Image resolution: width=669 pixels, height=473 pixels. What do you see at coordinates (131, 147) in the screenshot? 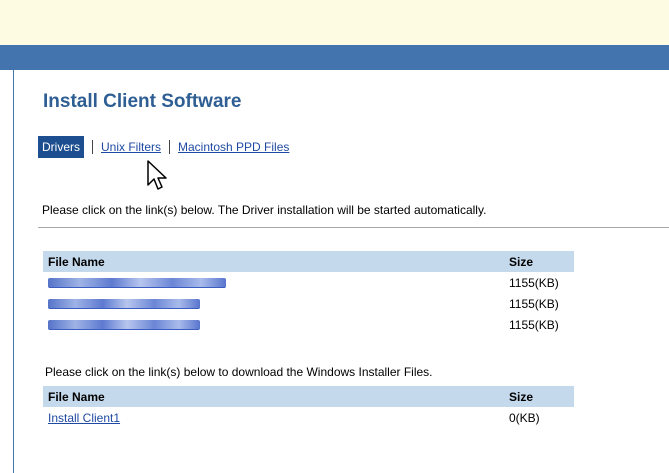
I see `tab-unix-filters: Unix Filters` at bounding box center [131, 147].